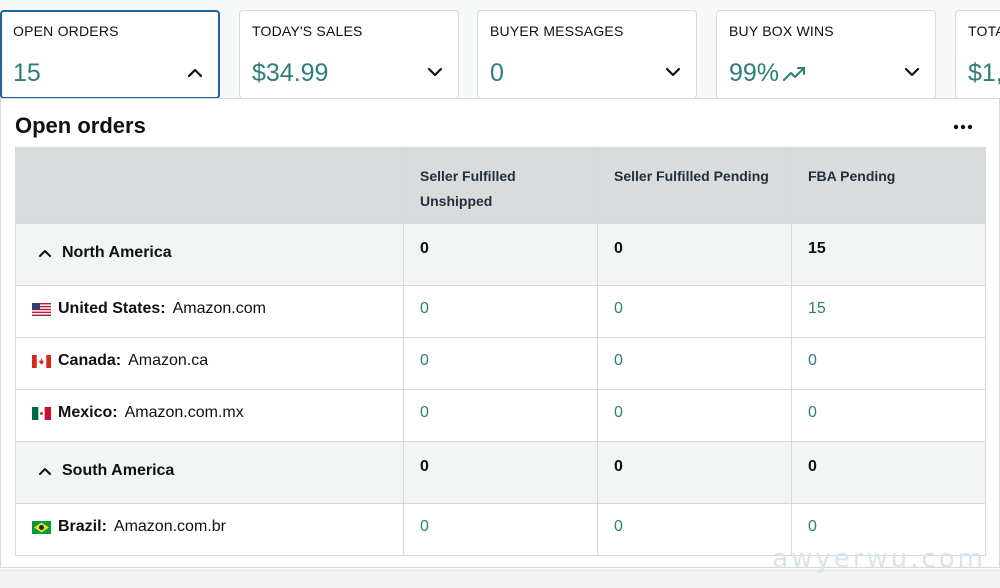 The width and height of the screenshot is (1000, 588). Describe the element at coordinates (41, 361) in the screenshot. I see `canada-flag-icon` at that location.